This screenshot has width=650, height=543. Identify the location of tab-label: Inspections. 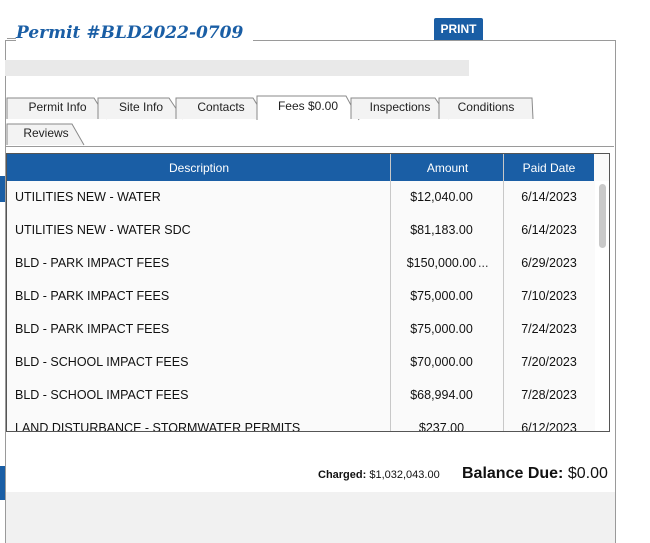
(400, 107).